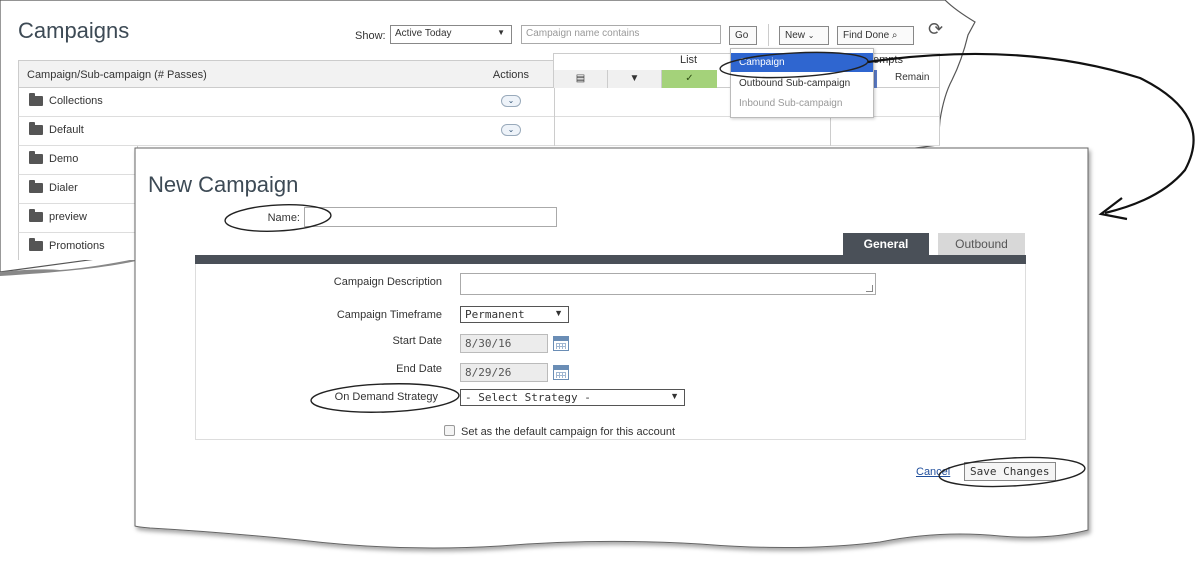 The image size is (1200, 566). I want to click on save-changes-button: Save Changes, so click(1010, 471).